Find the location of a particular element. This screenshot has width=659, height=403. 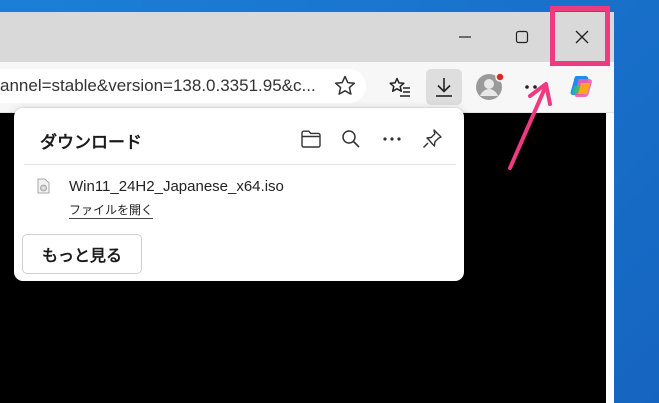

minimize-button is located at coordinates (465, 37).